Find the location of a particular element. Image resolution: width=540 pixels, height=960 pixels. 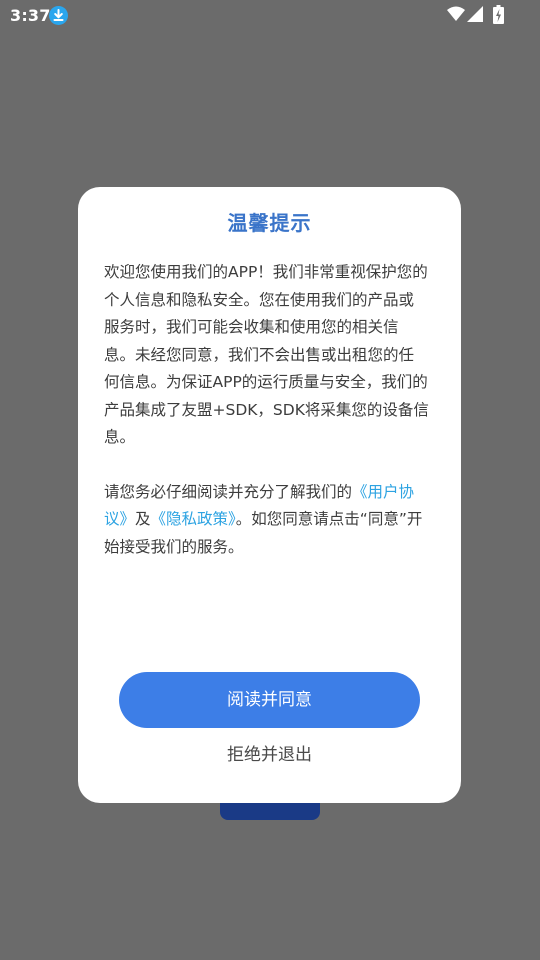

consent-prefix: 请您务必仔细阅读并充分了解我们的 is located at coordinates (228, 491).